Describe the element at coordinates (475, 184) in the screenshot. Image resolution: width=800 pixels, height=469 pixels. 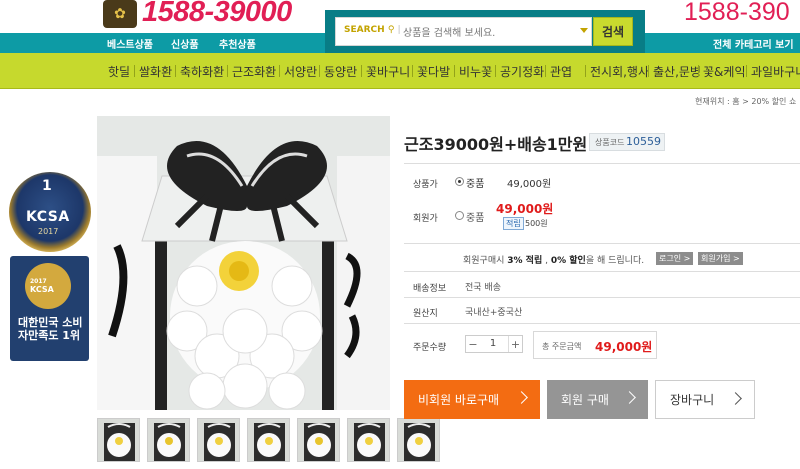
I see `price-option: 중품` at that location.